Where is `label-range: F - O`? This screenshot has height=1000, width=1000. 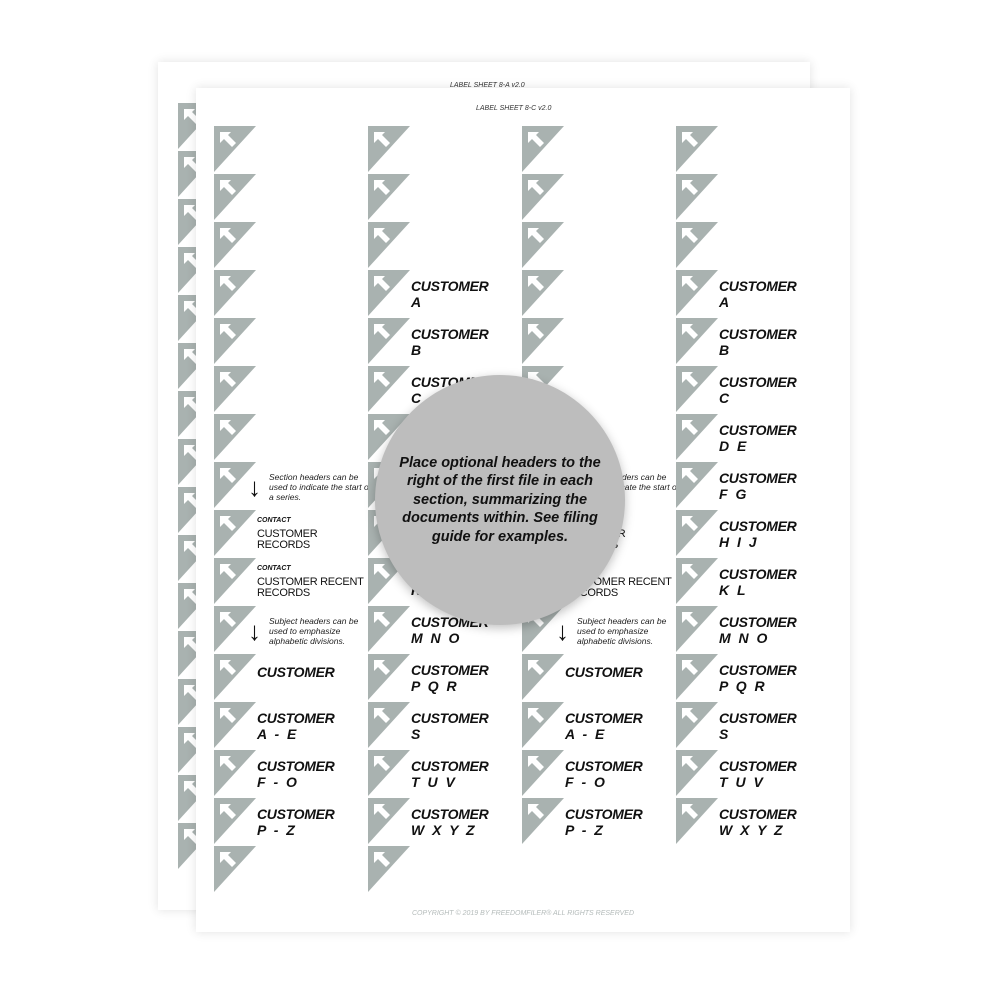
label-range: F - O is located at coordinates (278, 782).